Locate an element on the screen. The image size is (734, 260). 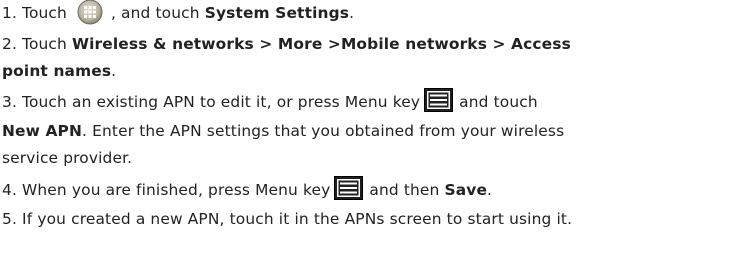
save-label: Save is located at coordinates (466, 190).